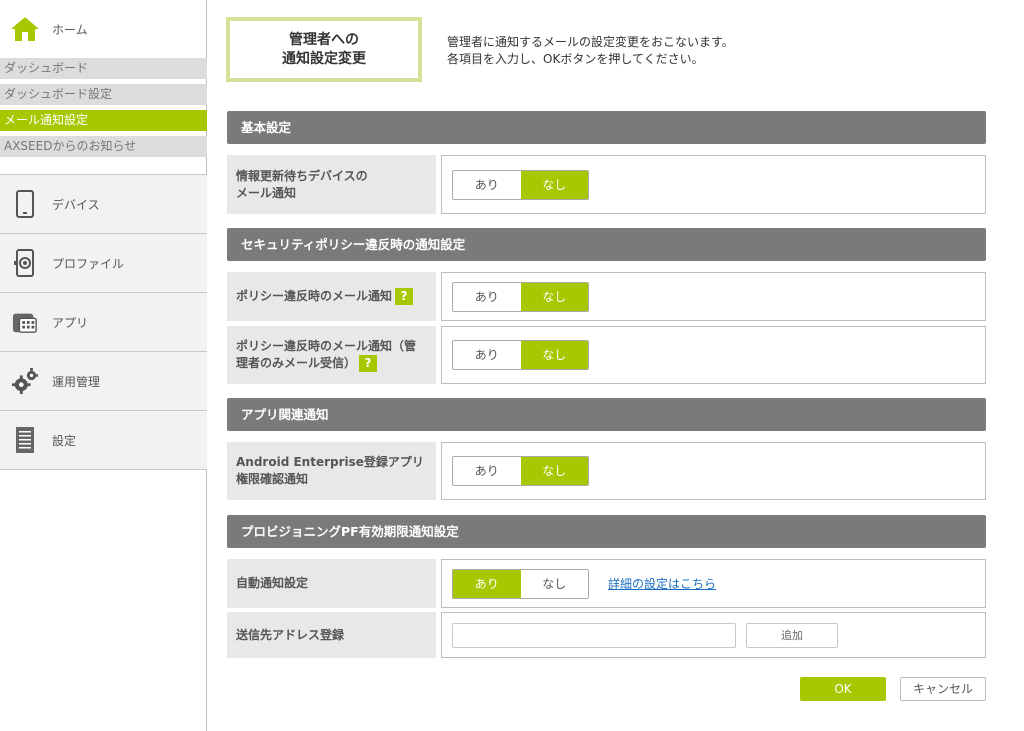 This screenshot has width=1024, height=731. What do you see at coordinates (103, 120) in the screenshot?
I see `sidebar-item-mail-notification: メール通知設定` at bounding box center [103, 120].